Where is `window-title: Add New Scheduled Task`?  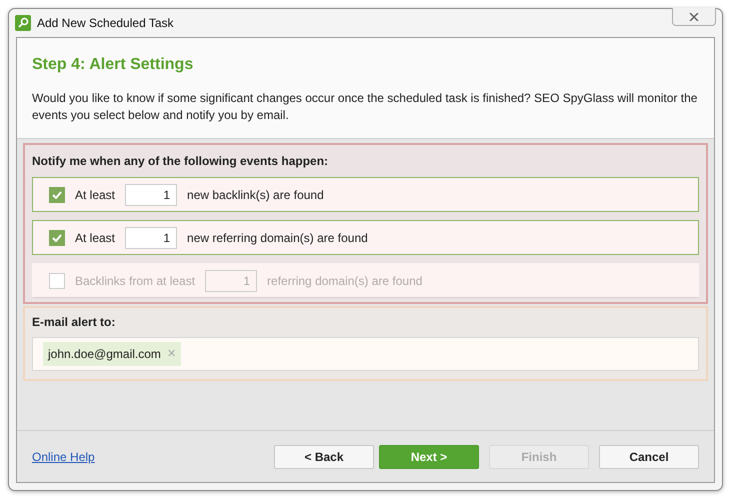 window-title: Add New Scheduled Task is located at coordinates (105, 23).